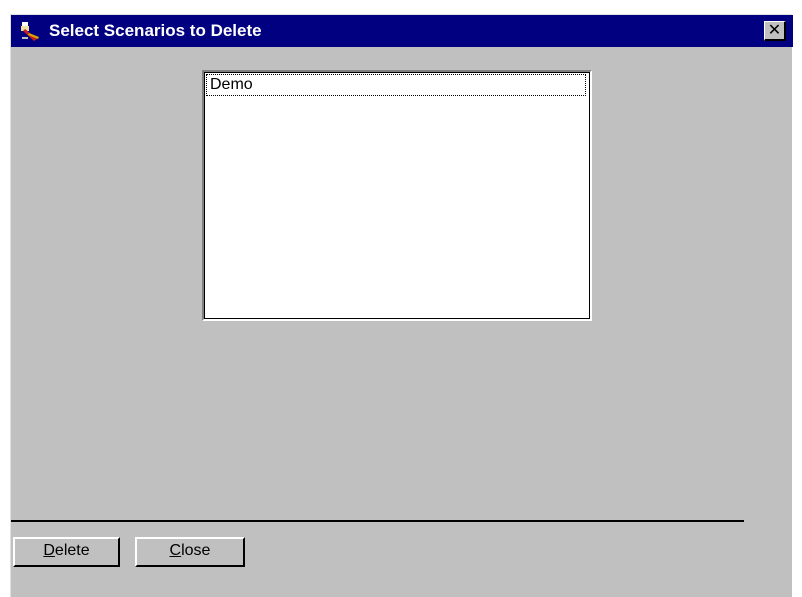  Describe the element at coordinates (49, 550) in the screenshot. I see `delete-mnemonic: D` at that location.